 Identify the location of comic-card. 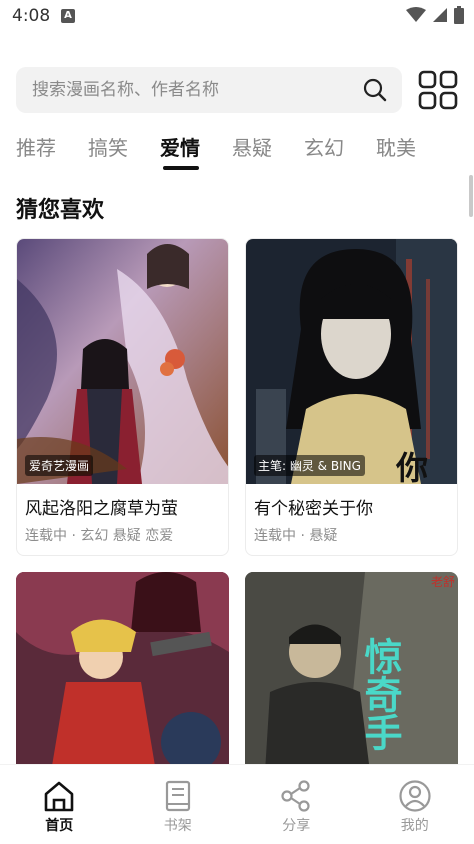
(122, 672).